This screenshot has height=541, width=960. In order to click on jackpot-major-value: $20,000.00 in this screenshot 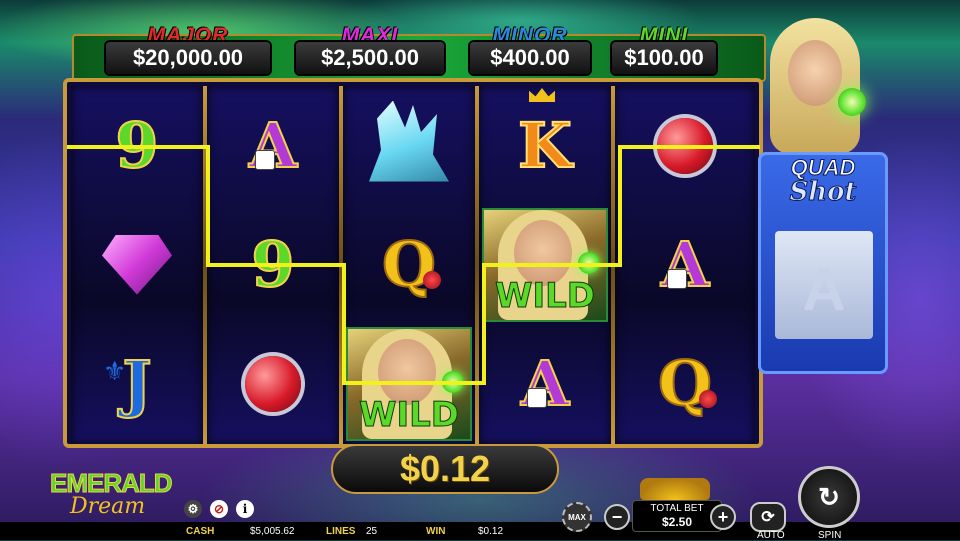, I will do `click(188, 58)`.